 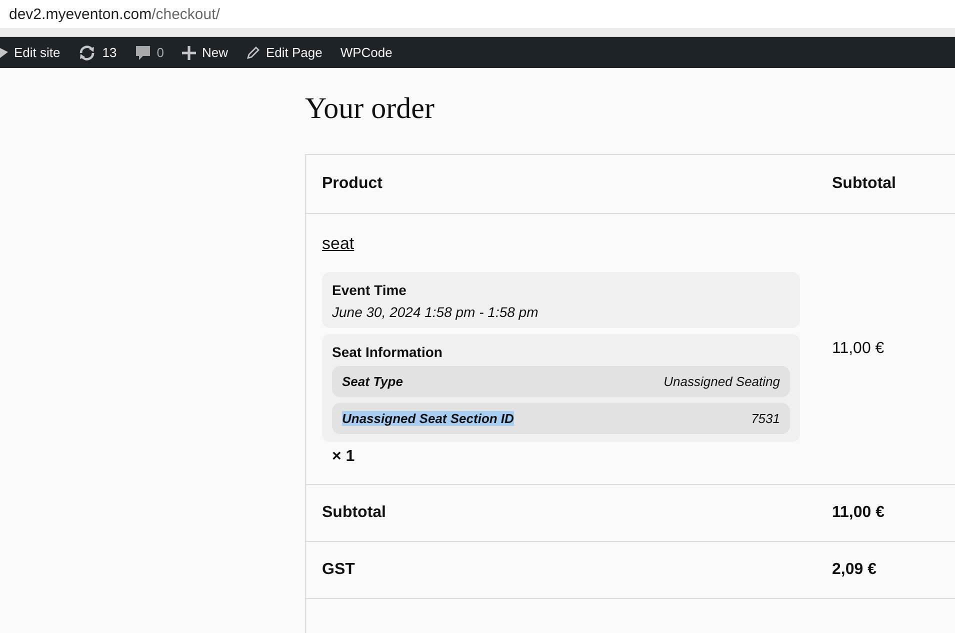 I want to click on admin-bar-item: 0, so click(x=149, y=52).